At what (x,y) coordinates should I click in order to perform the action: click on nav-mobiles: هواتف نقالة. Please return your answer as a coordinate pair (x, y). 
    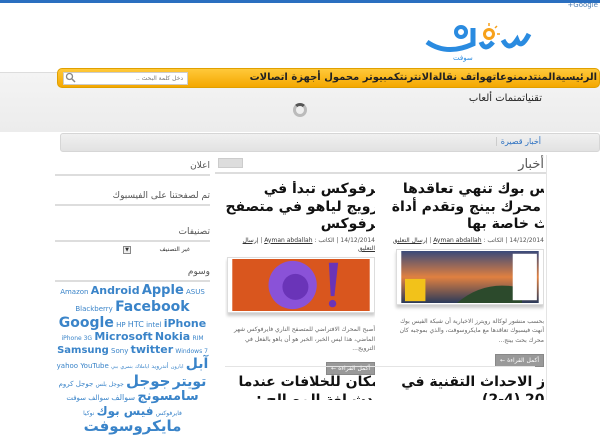
    Looking at the image, I should click on (462, 77).